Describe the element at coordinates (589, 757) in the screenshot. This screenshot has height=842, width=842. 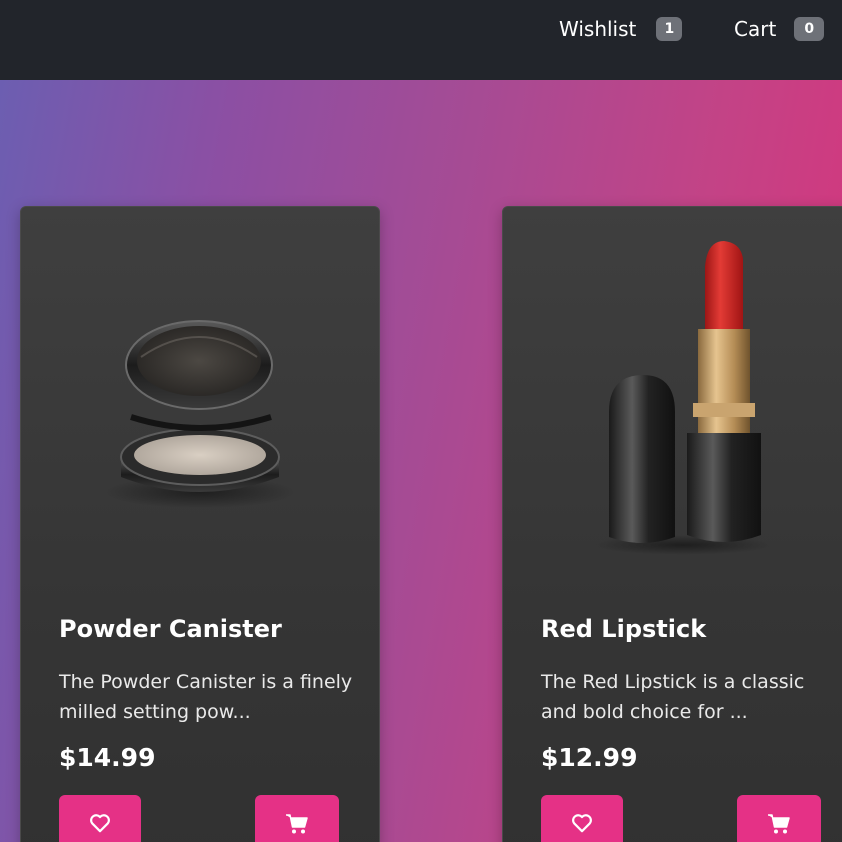
I see `product-price: $12.99` at that location.